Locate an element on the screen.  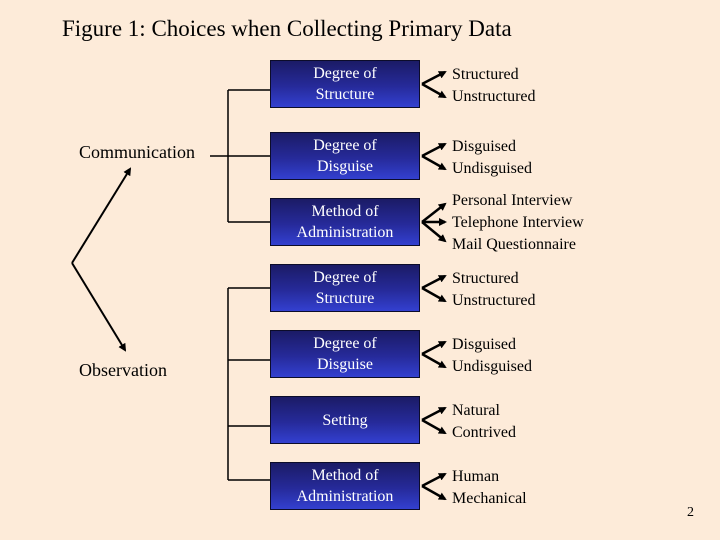
communication-disguise-options: Disguised Undisguised is located at coordinates (492, 158).